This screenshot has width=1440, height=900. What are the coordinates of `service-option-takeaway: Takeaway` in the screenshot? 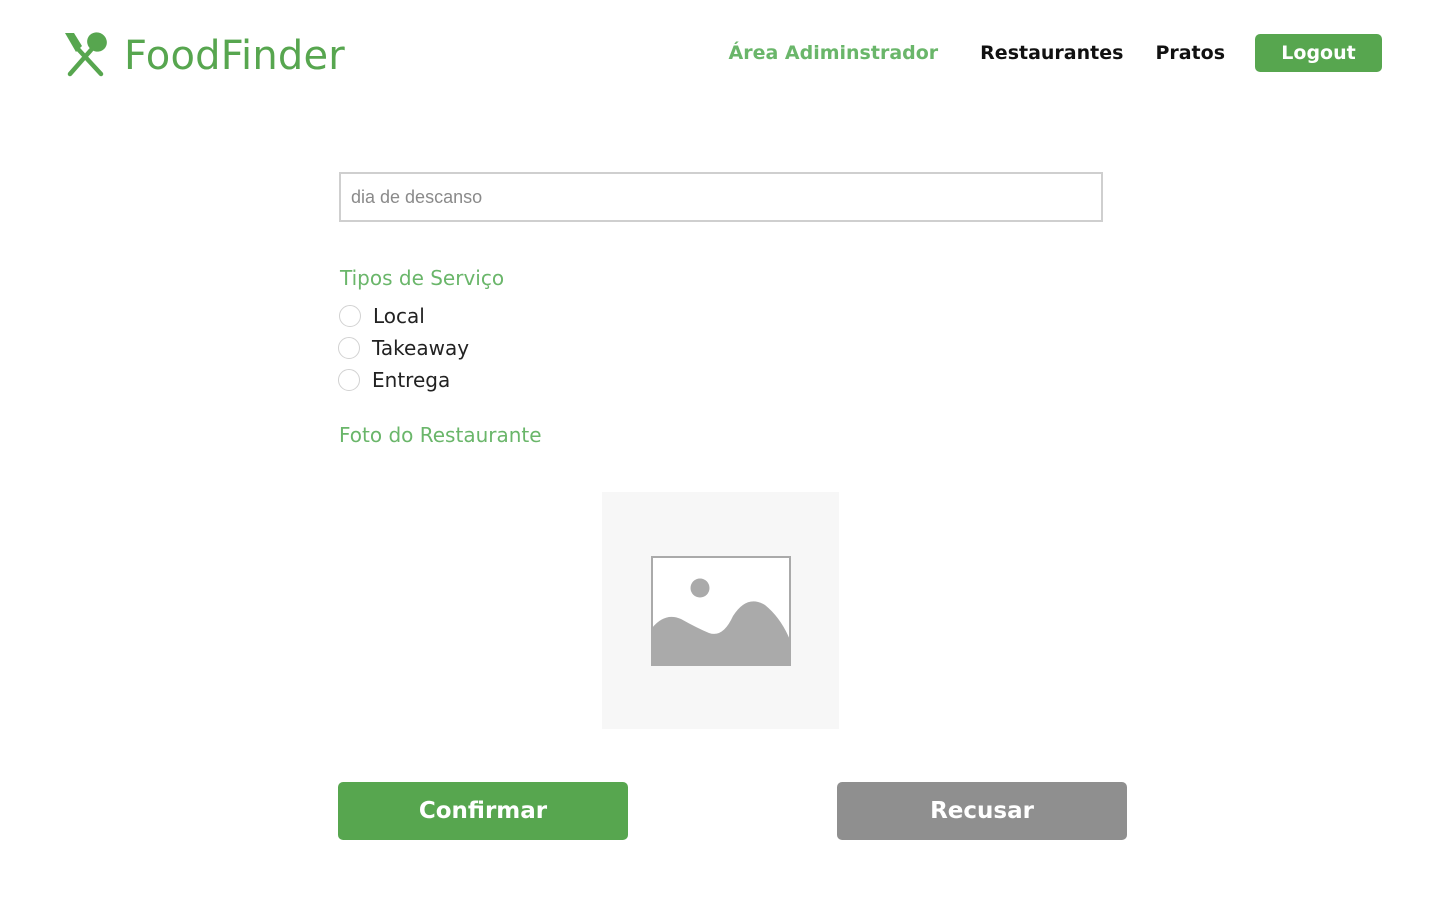 It's located at (403, 348).